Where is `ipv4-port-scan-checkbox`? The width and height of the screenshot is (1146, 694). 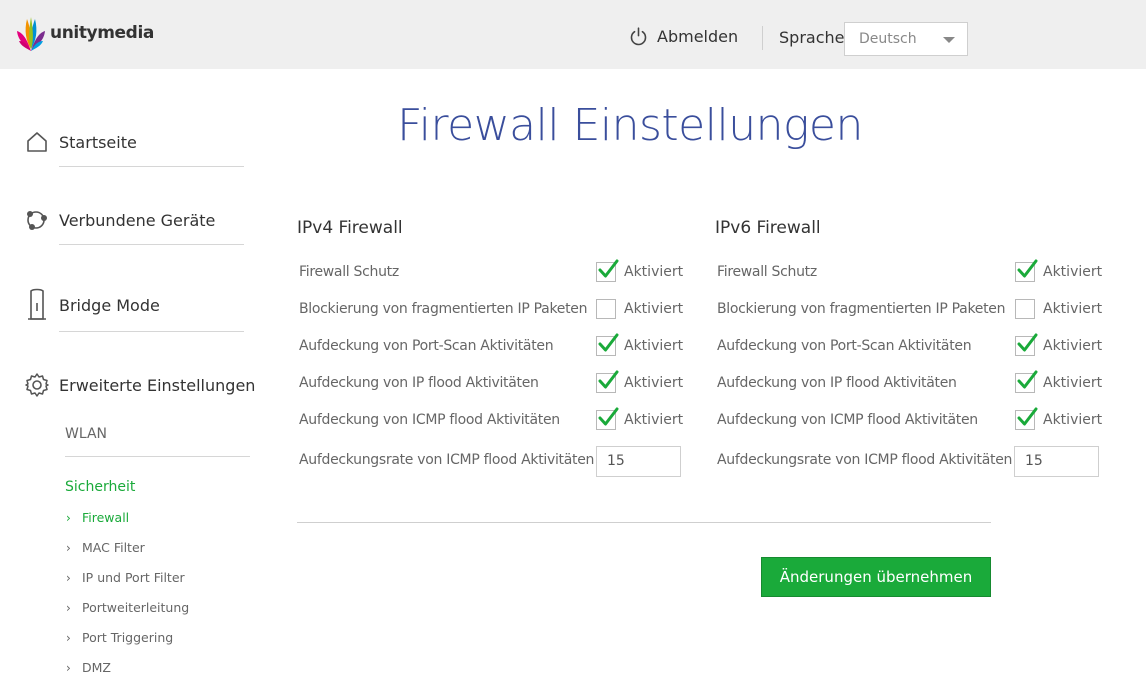
ipv4-port-scan-checkbox is located at coordinates (607, 344).